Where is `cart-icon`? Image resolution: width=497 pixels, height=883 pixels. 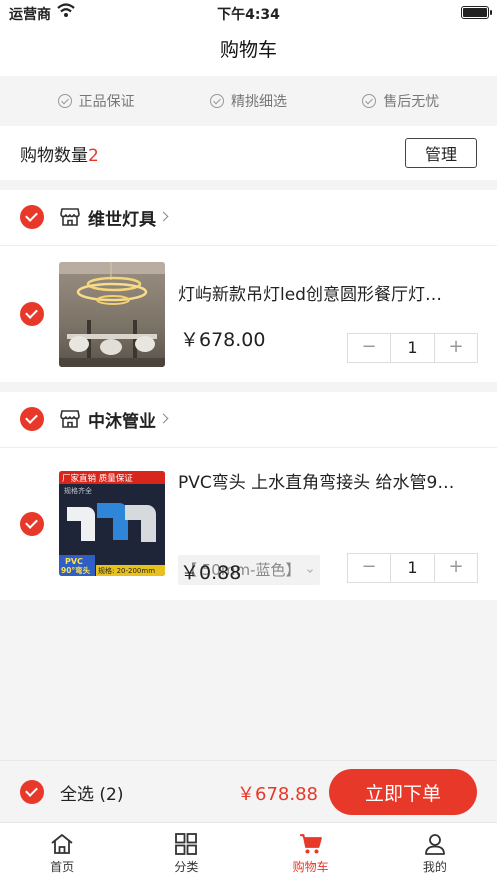 cart-icon is located at coordinates (310, 844).